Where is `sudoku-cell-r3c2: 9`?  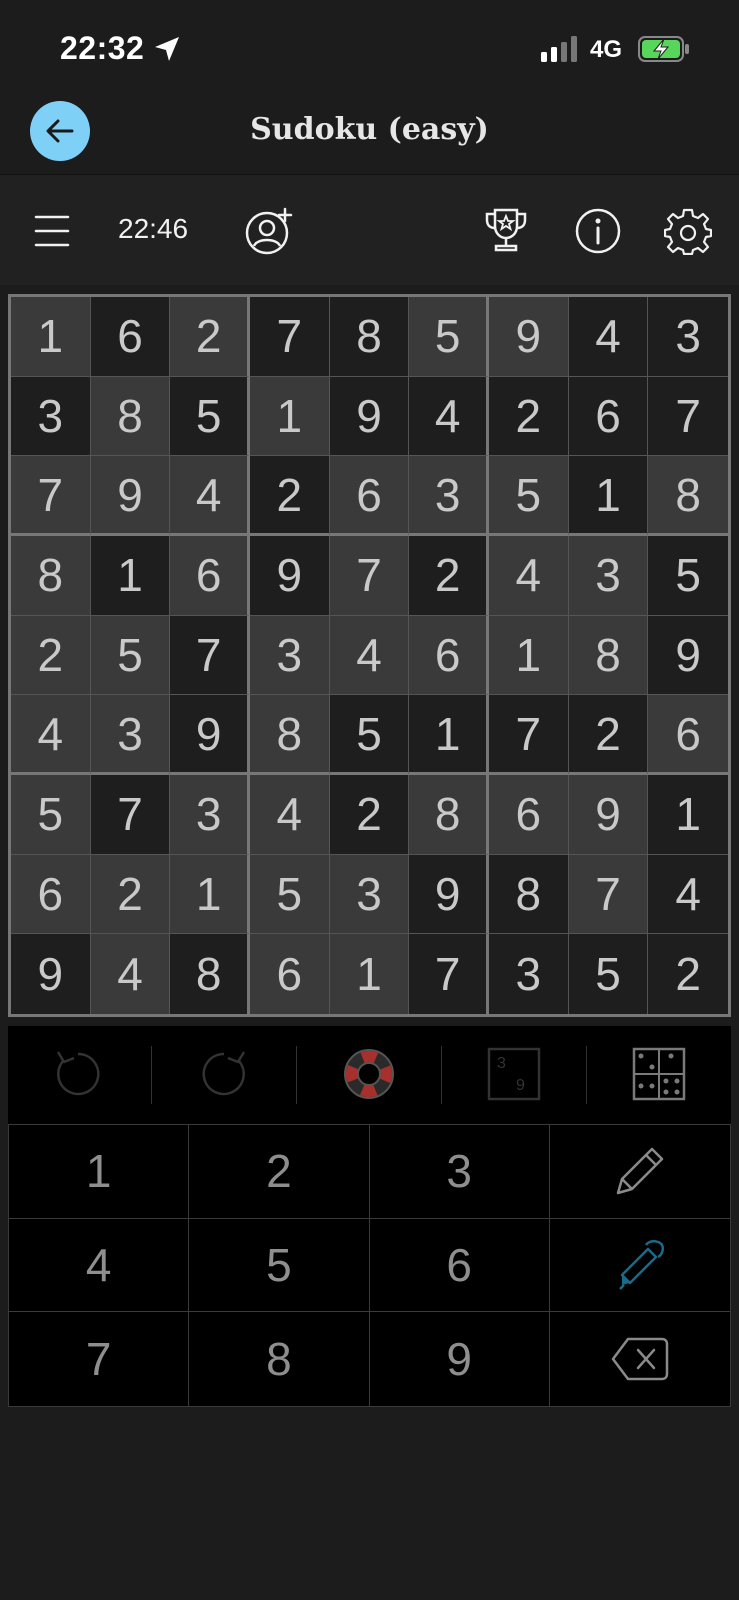 sudoku-cell-r3c2: 9 is located at coordinates (130, 496).